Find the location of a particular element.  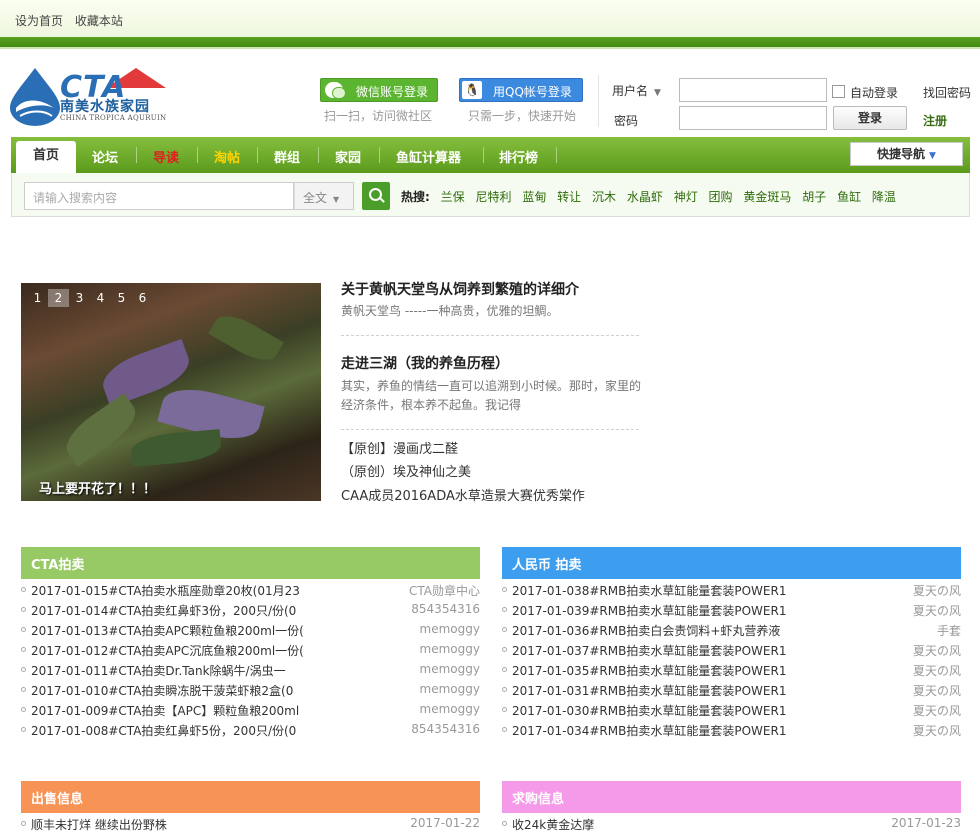

list-item-title: 顺丰未打烊 继续出份野株 is located at coordinates (99, 824).